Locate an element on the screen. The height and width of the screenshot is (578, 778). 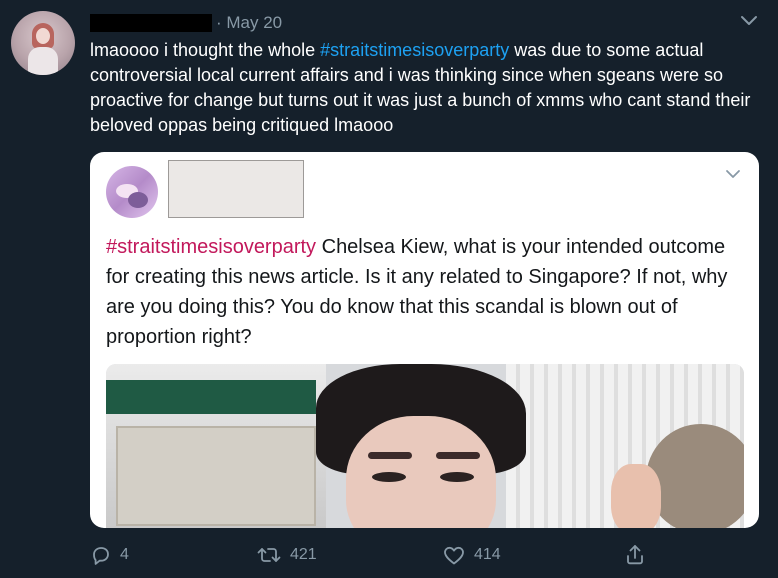
tweet-text-start: lmaoooo i thought the whole is located at coordinates (205, 50).